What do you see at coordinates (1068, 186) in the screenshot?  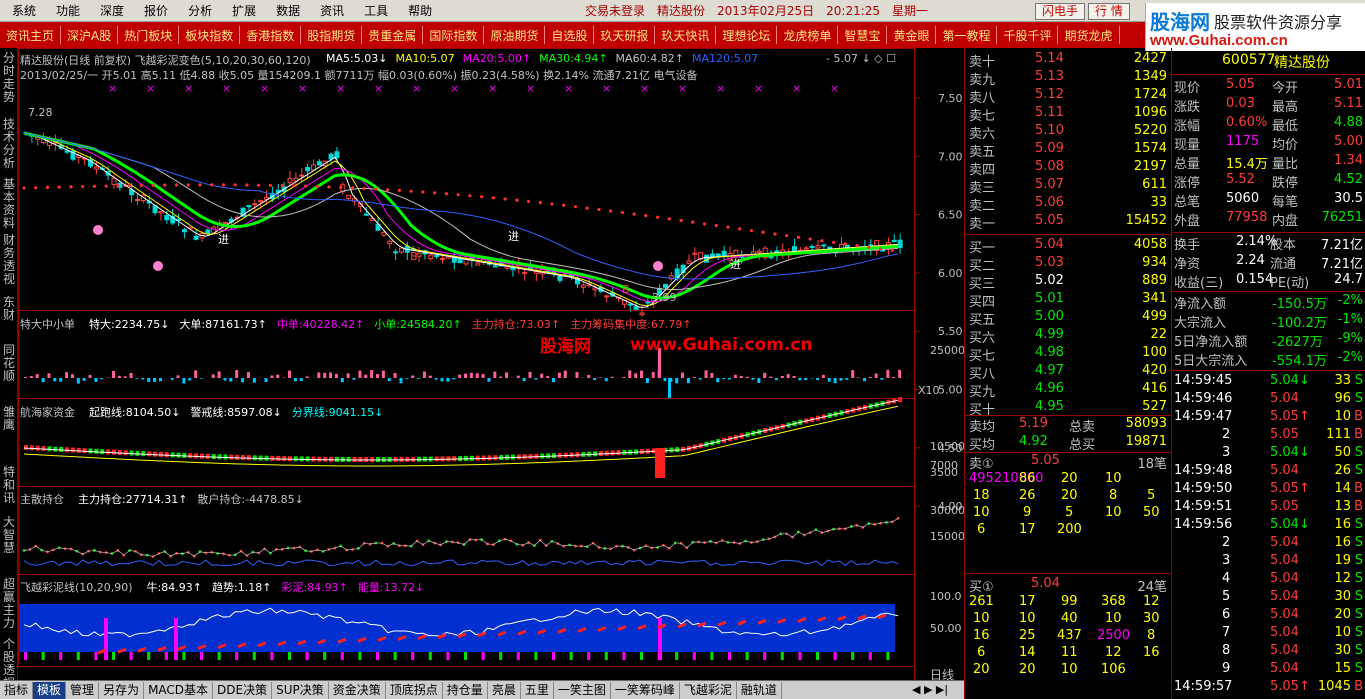 I see `ask-row: 卖三 5.07 611` at bounding box center [1068, 186].